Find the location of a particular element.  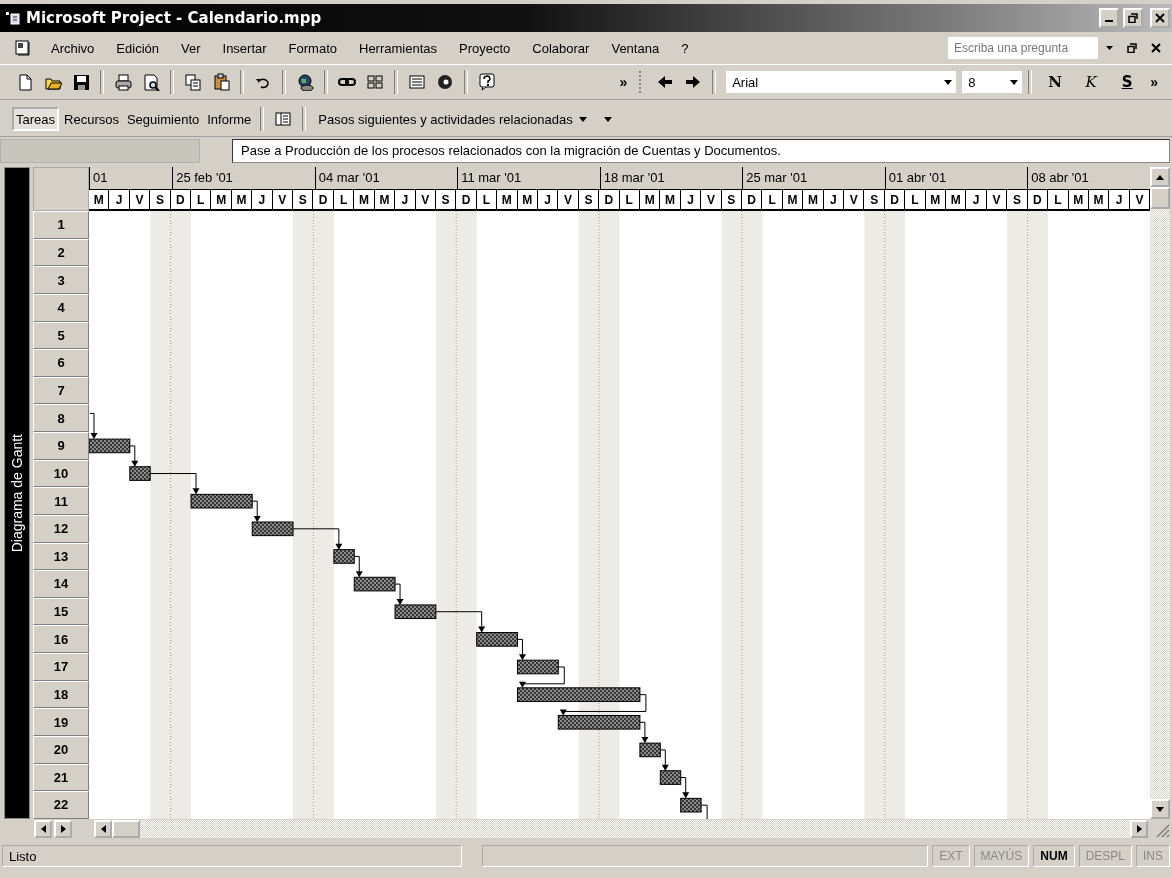

day-label: L is located at coordinates (487, 200).